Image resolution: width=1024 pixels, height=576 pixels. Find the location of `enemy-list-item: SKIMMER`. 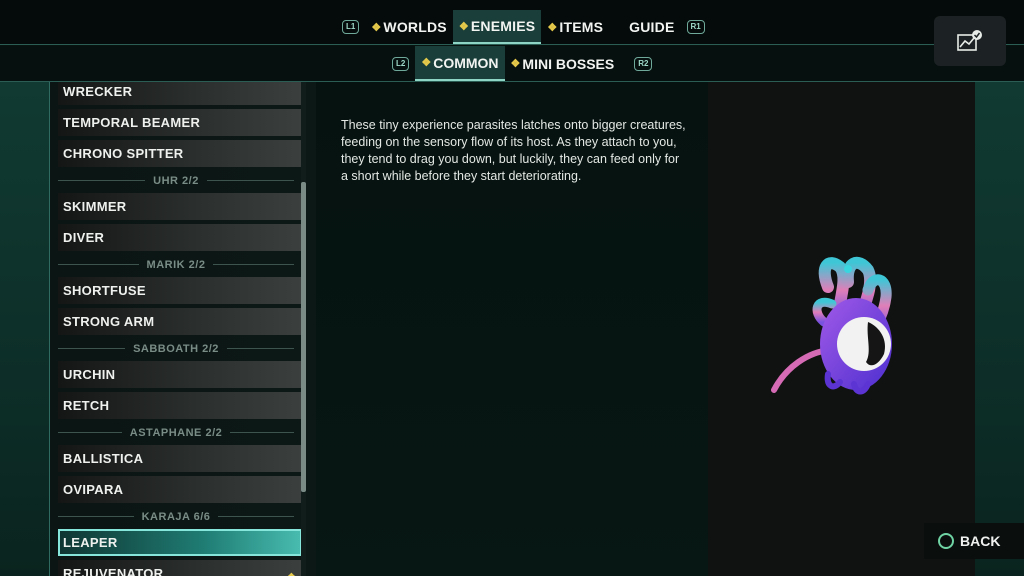

enemy-list-item: SKIMMER is located at coordinates (180, 206).